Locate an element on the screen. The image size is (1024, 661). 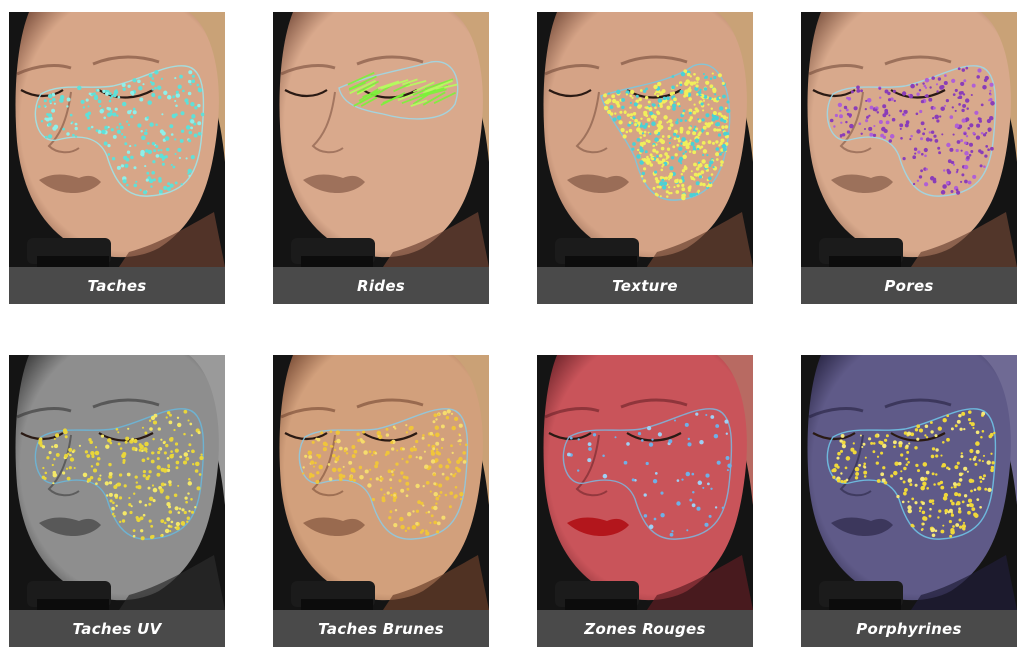
analysis-card: Zones Rouges is located at coordinates (645, 501).